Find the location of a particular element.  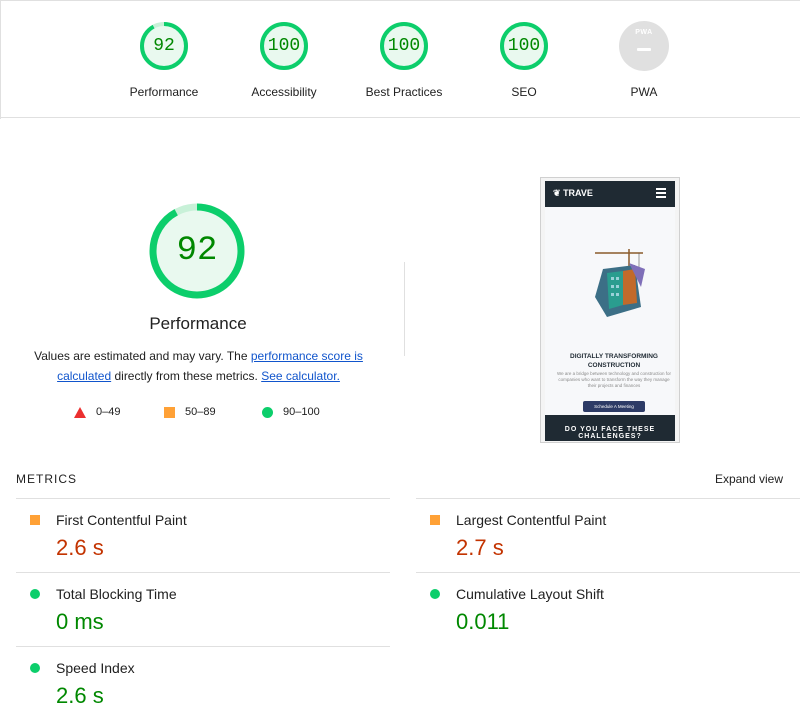

gauge-performance: 92 Performance is located at coordinates (164, 60).